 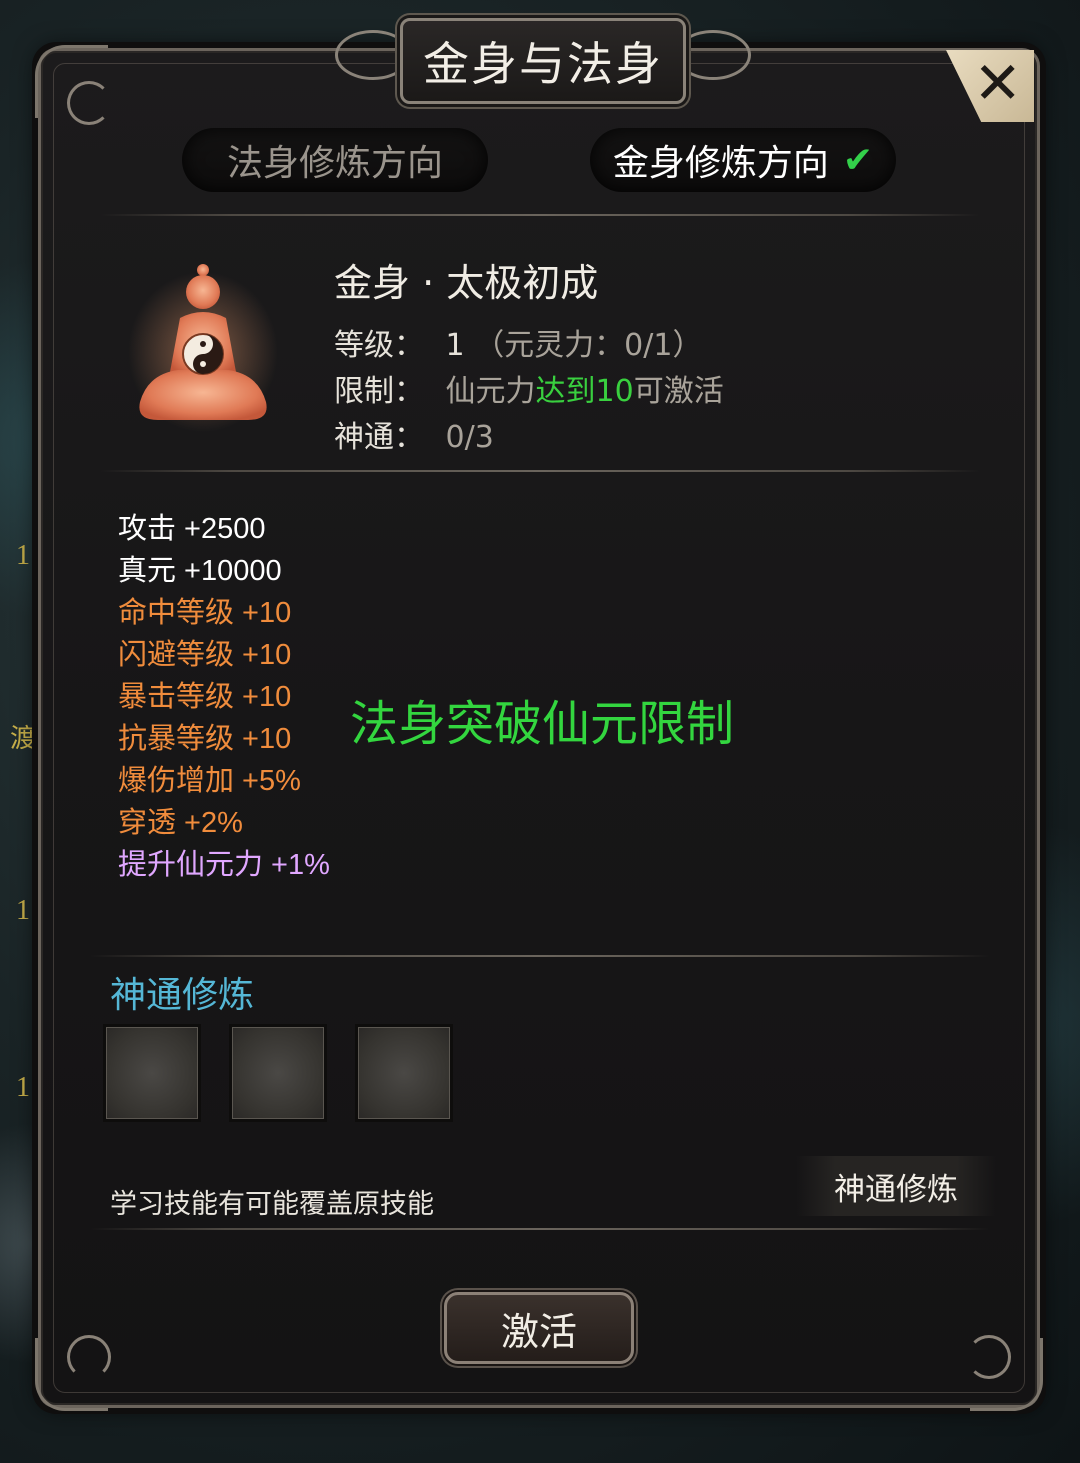 What do you see at coordinates (205, 613) in the screenshot?
I see `attribute-hit: 命中等级 +10` at bounding box center [205, 613].